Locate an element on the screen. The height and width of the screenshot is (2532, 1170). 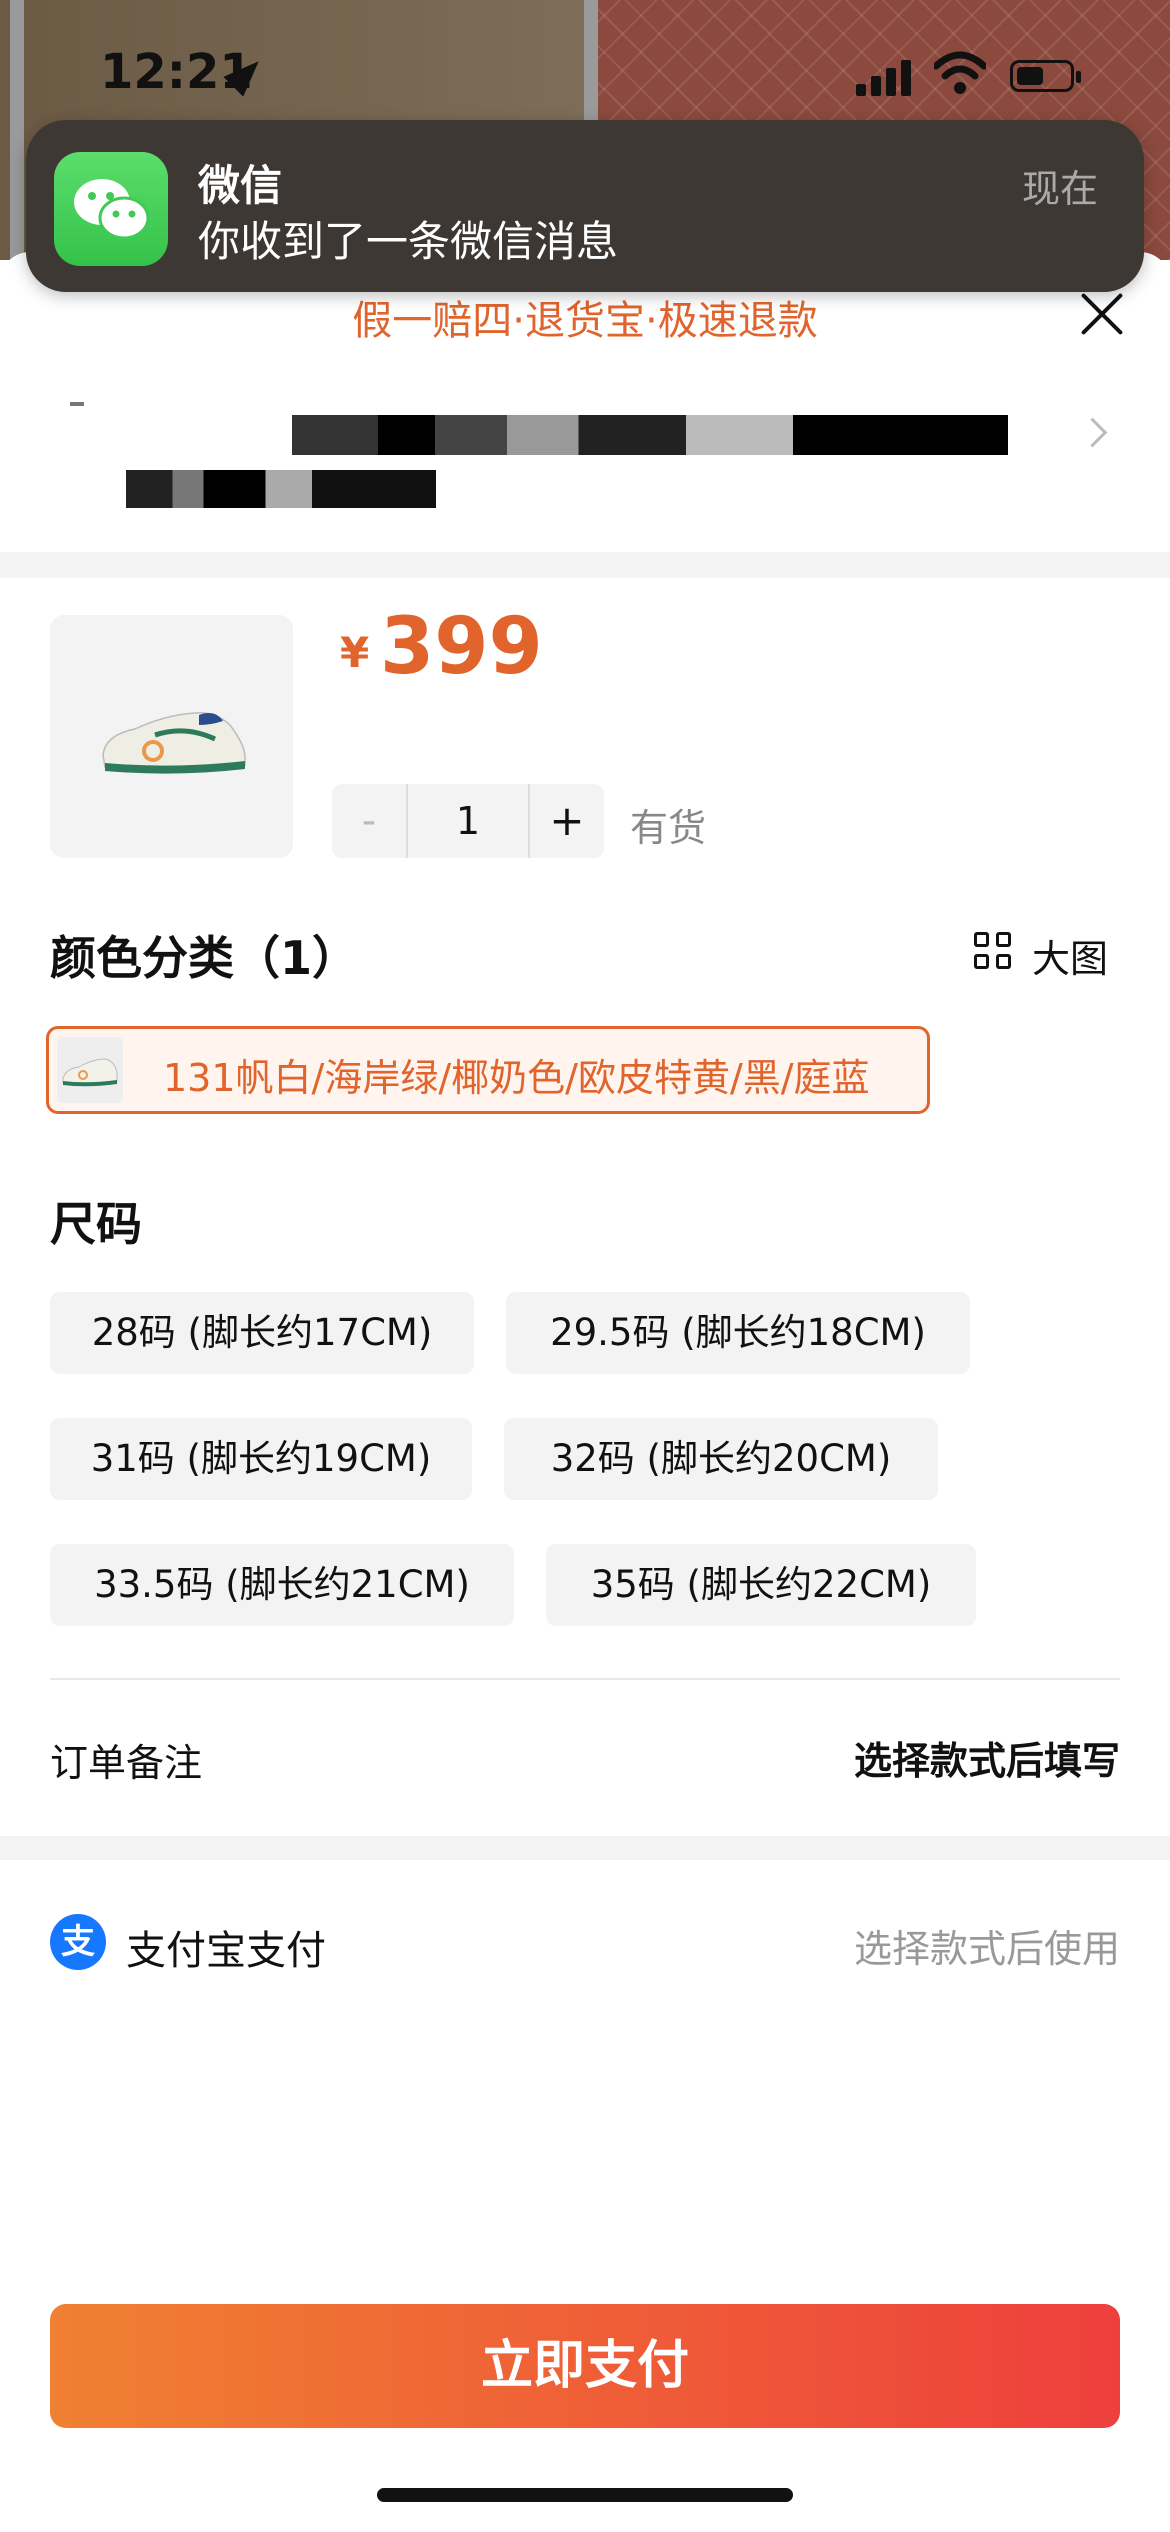
address-marker is located at coordinates (77, 404).